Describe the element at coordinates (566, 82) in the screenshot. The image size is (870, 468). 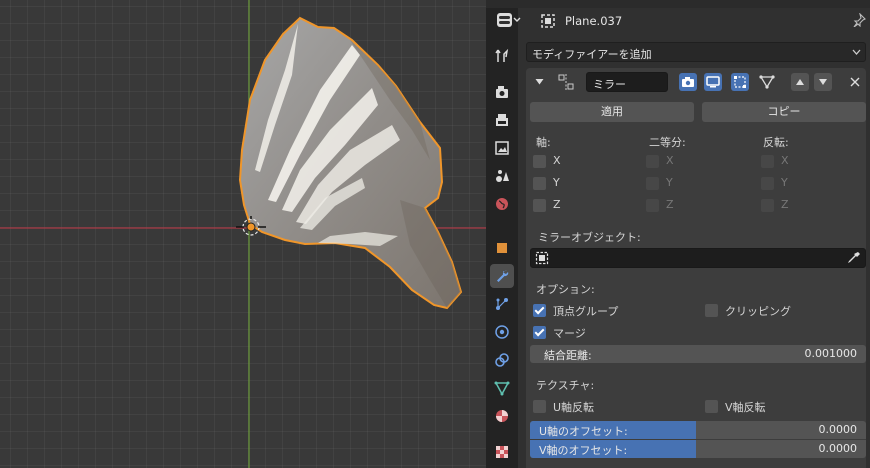
I see `mirror-modifier-icon` at that location.